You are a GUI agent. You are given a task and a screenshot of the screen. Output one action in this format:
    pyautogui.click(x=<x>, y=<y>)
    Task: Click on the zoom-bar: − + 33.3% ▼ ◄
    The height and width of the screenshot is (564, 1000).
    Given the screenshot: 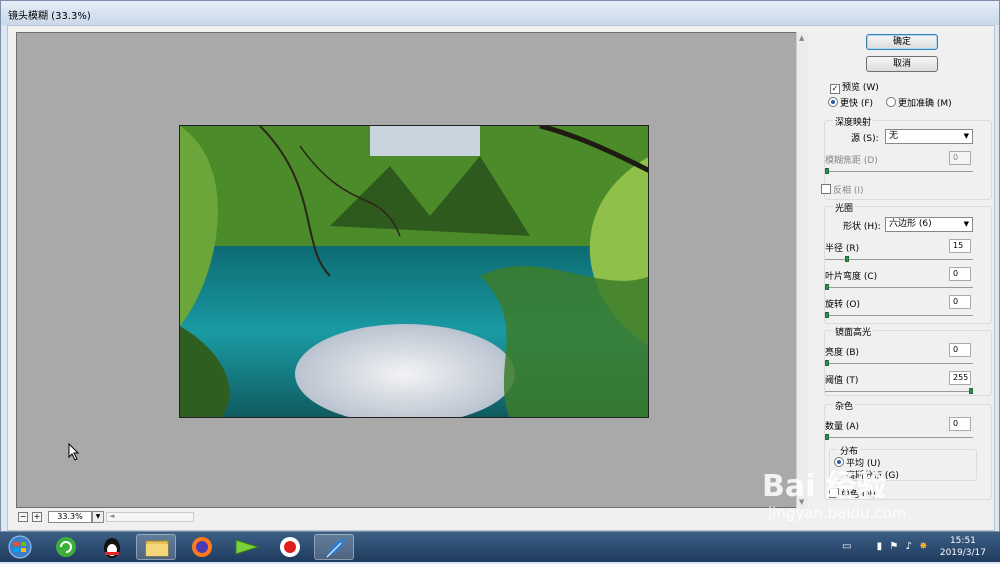 What is the action you would take?
    pyautogui.click(x=409, y=517)
    